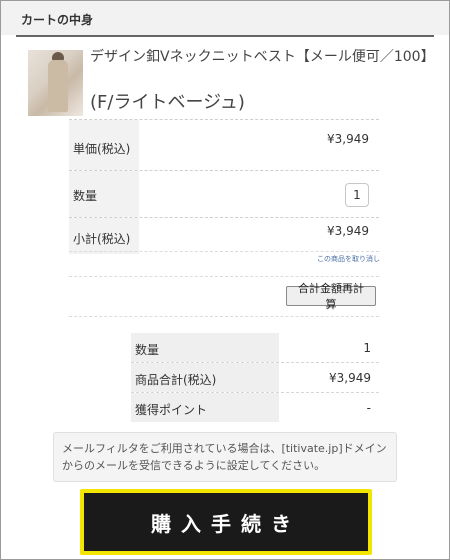  Describe the element at coordinates (368, 408) in the screenshot. I see `summary-points-value: -` at that location.